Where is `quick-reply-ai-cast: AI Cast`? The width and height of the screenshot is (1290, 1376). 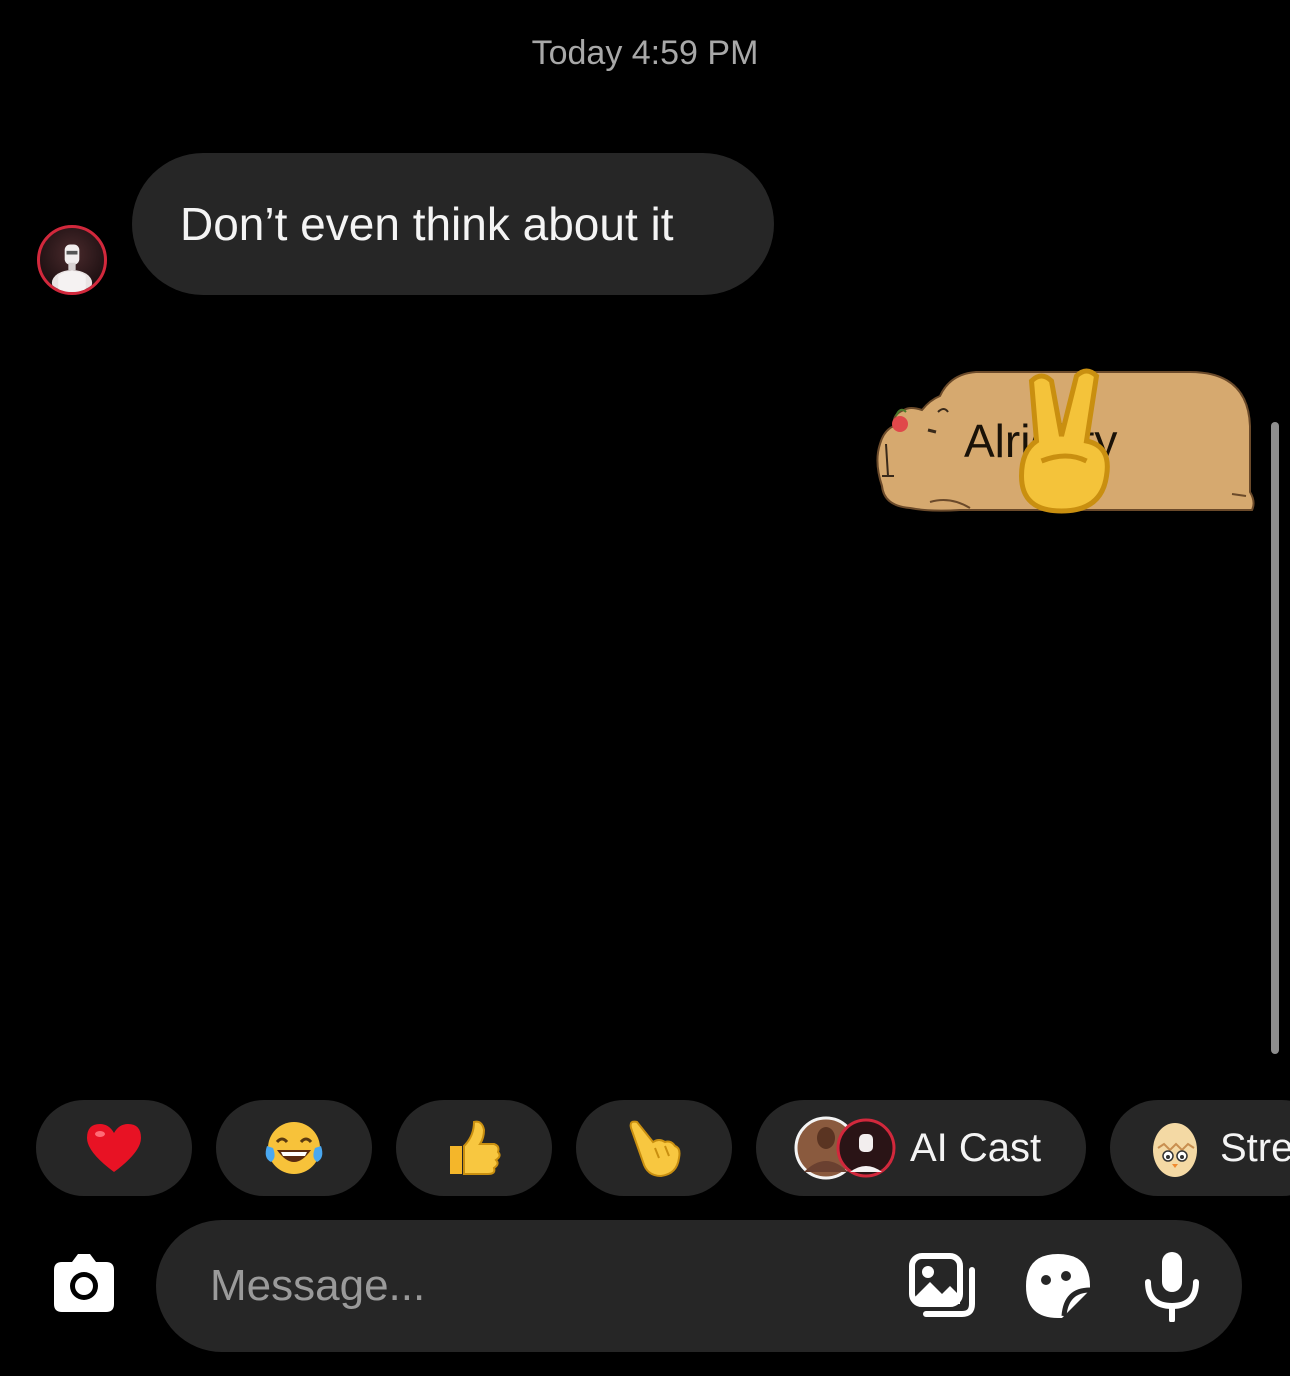
quick-reply-ai-cast: AI Cast is located at coordinates (921, 1148).